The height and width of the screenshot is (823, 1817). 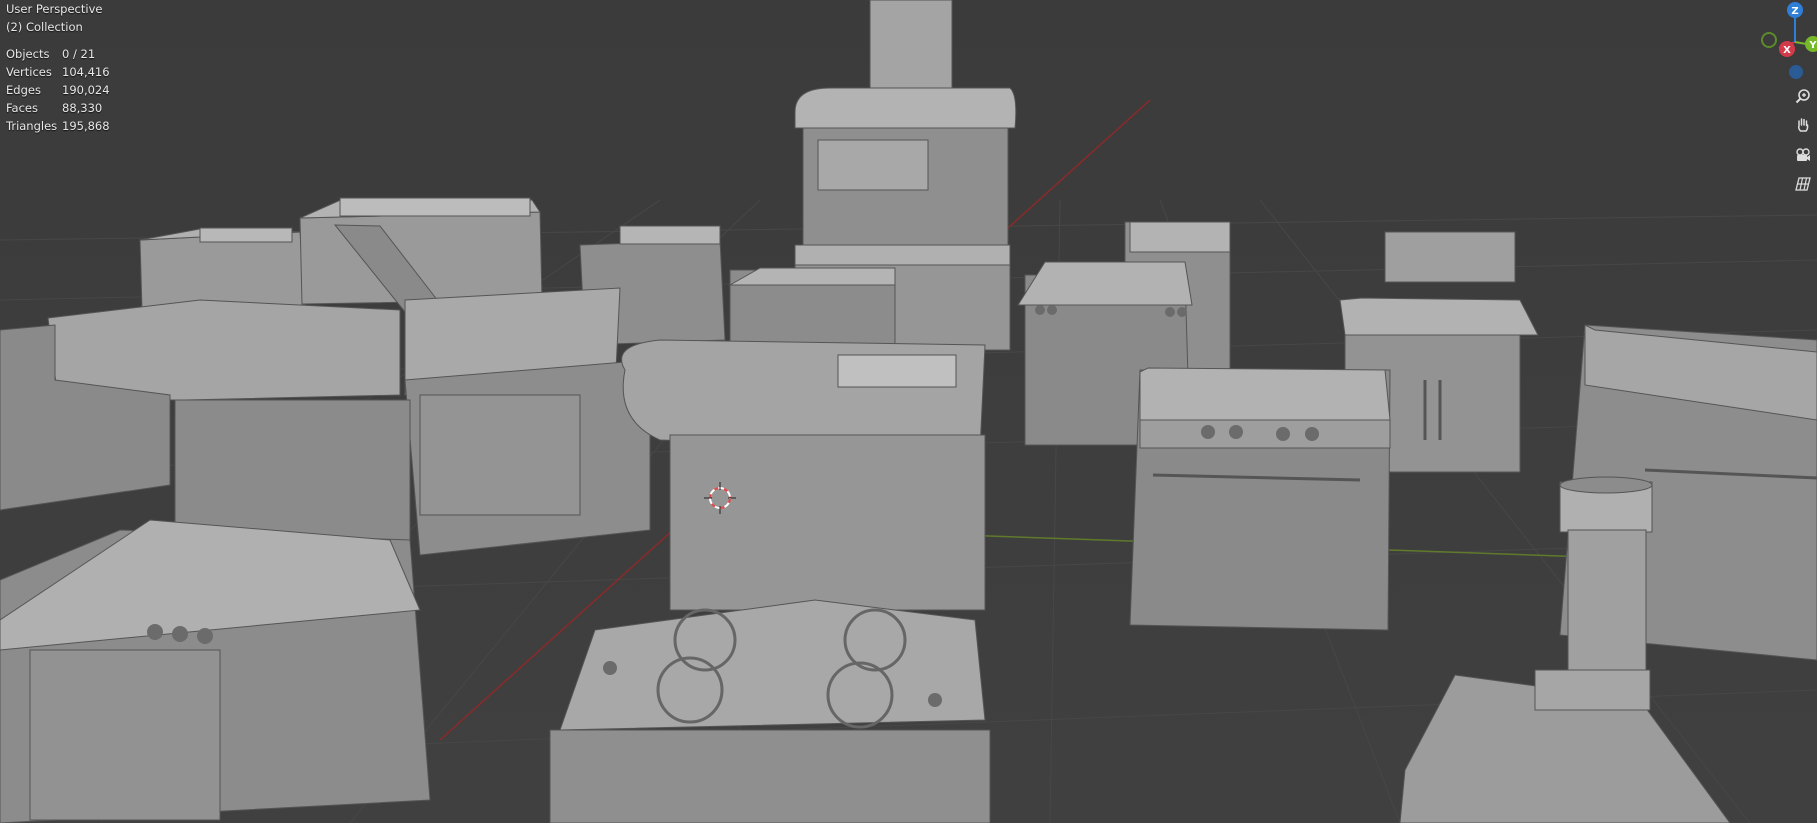 What do you see at coordinates (22, 108) in the screenshot?
I see `stat-label: Faces` at bounding box center [22, 108].